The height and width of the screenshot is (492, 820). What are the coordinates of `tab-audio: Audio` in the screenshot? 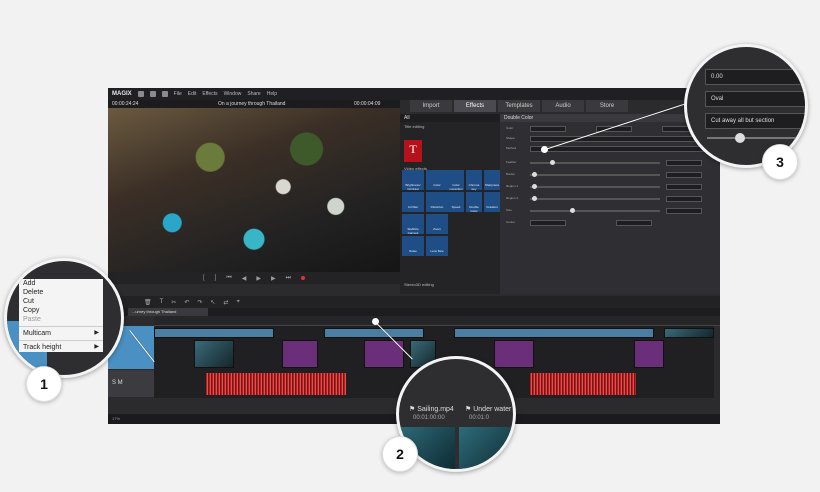 It's located at (563, 106).